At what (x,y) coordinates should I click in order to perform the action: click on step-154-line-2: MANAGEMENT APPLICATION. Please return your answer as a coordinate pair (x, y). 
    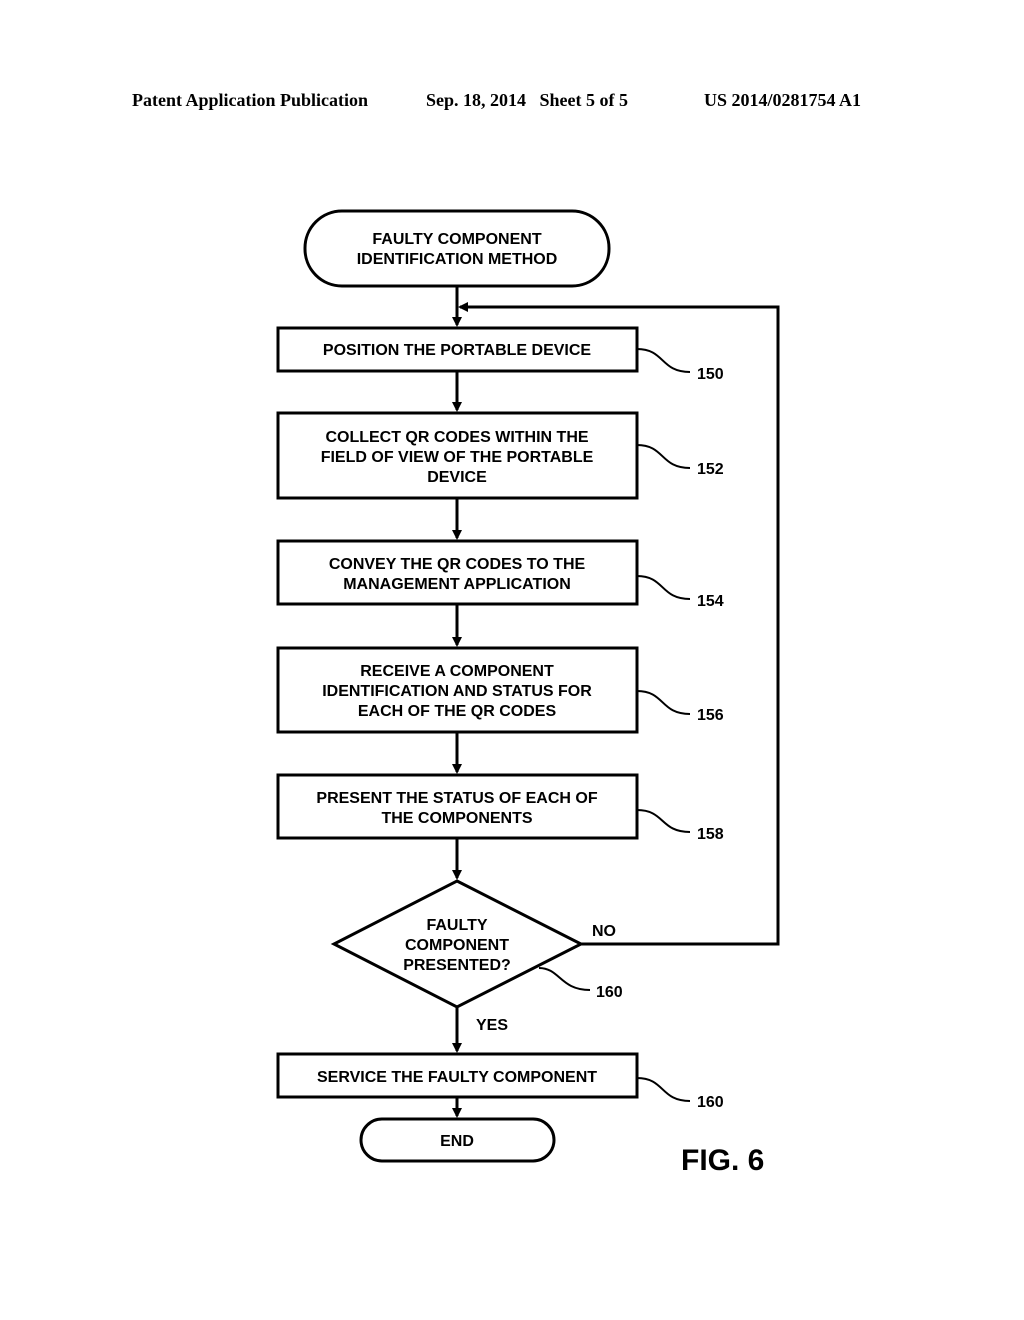
    Looking at the image, I should click on (457, 584).